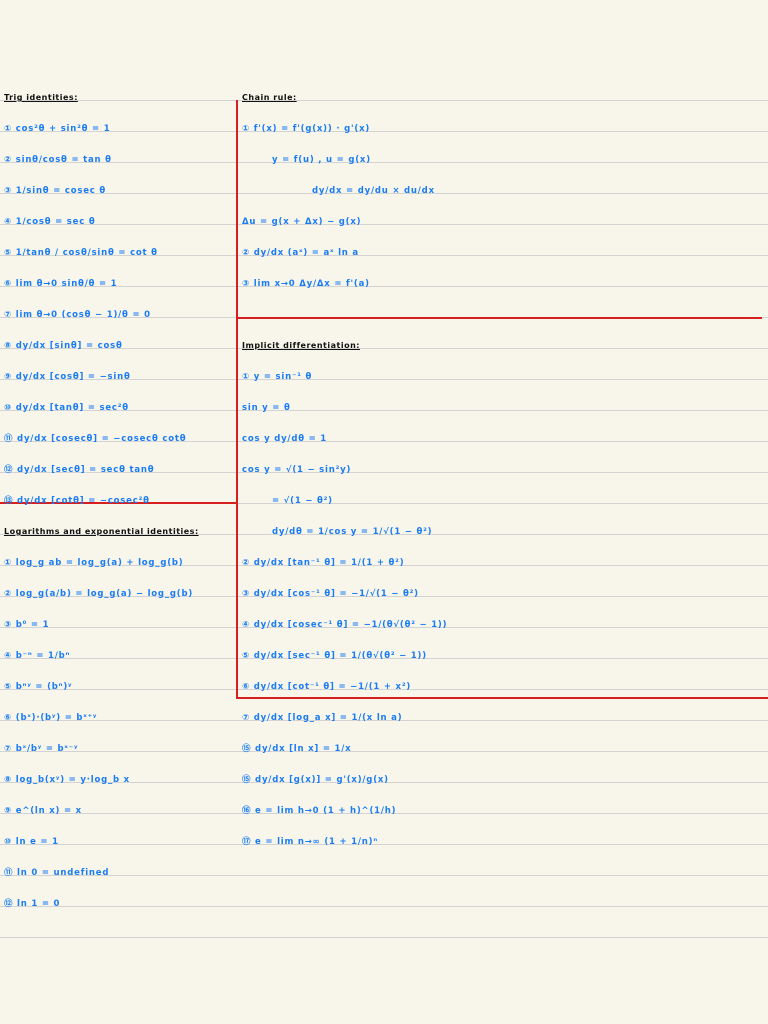  What do you see at coordinates (323, 563) in the screenshot?
I see `equation-line: ② dy/dx [tan⁻¹ θ] = 1/(1 + θ²)` at bounding box center [323, 563].